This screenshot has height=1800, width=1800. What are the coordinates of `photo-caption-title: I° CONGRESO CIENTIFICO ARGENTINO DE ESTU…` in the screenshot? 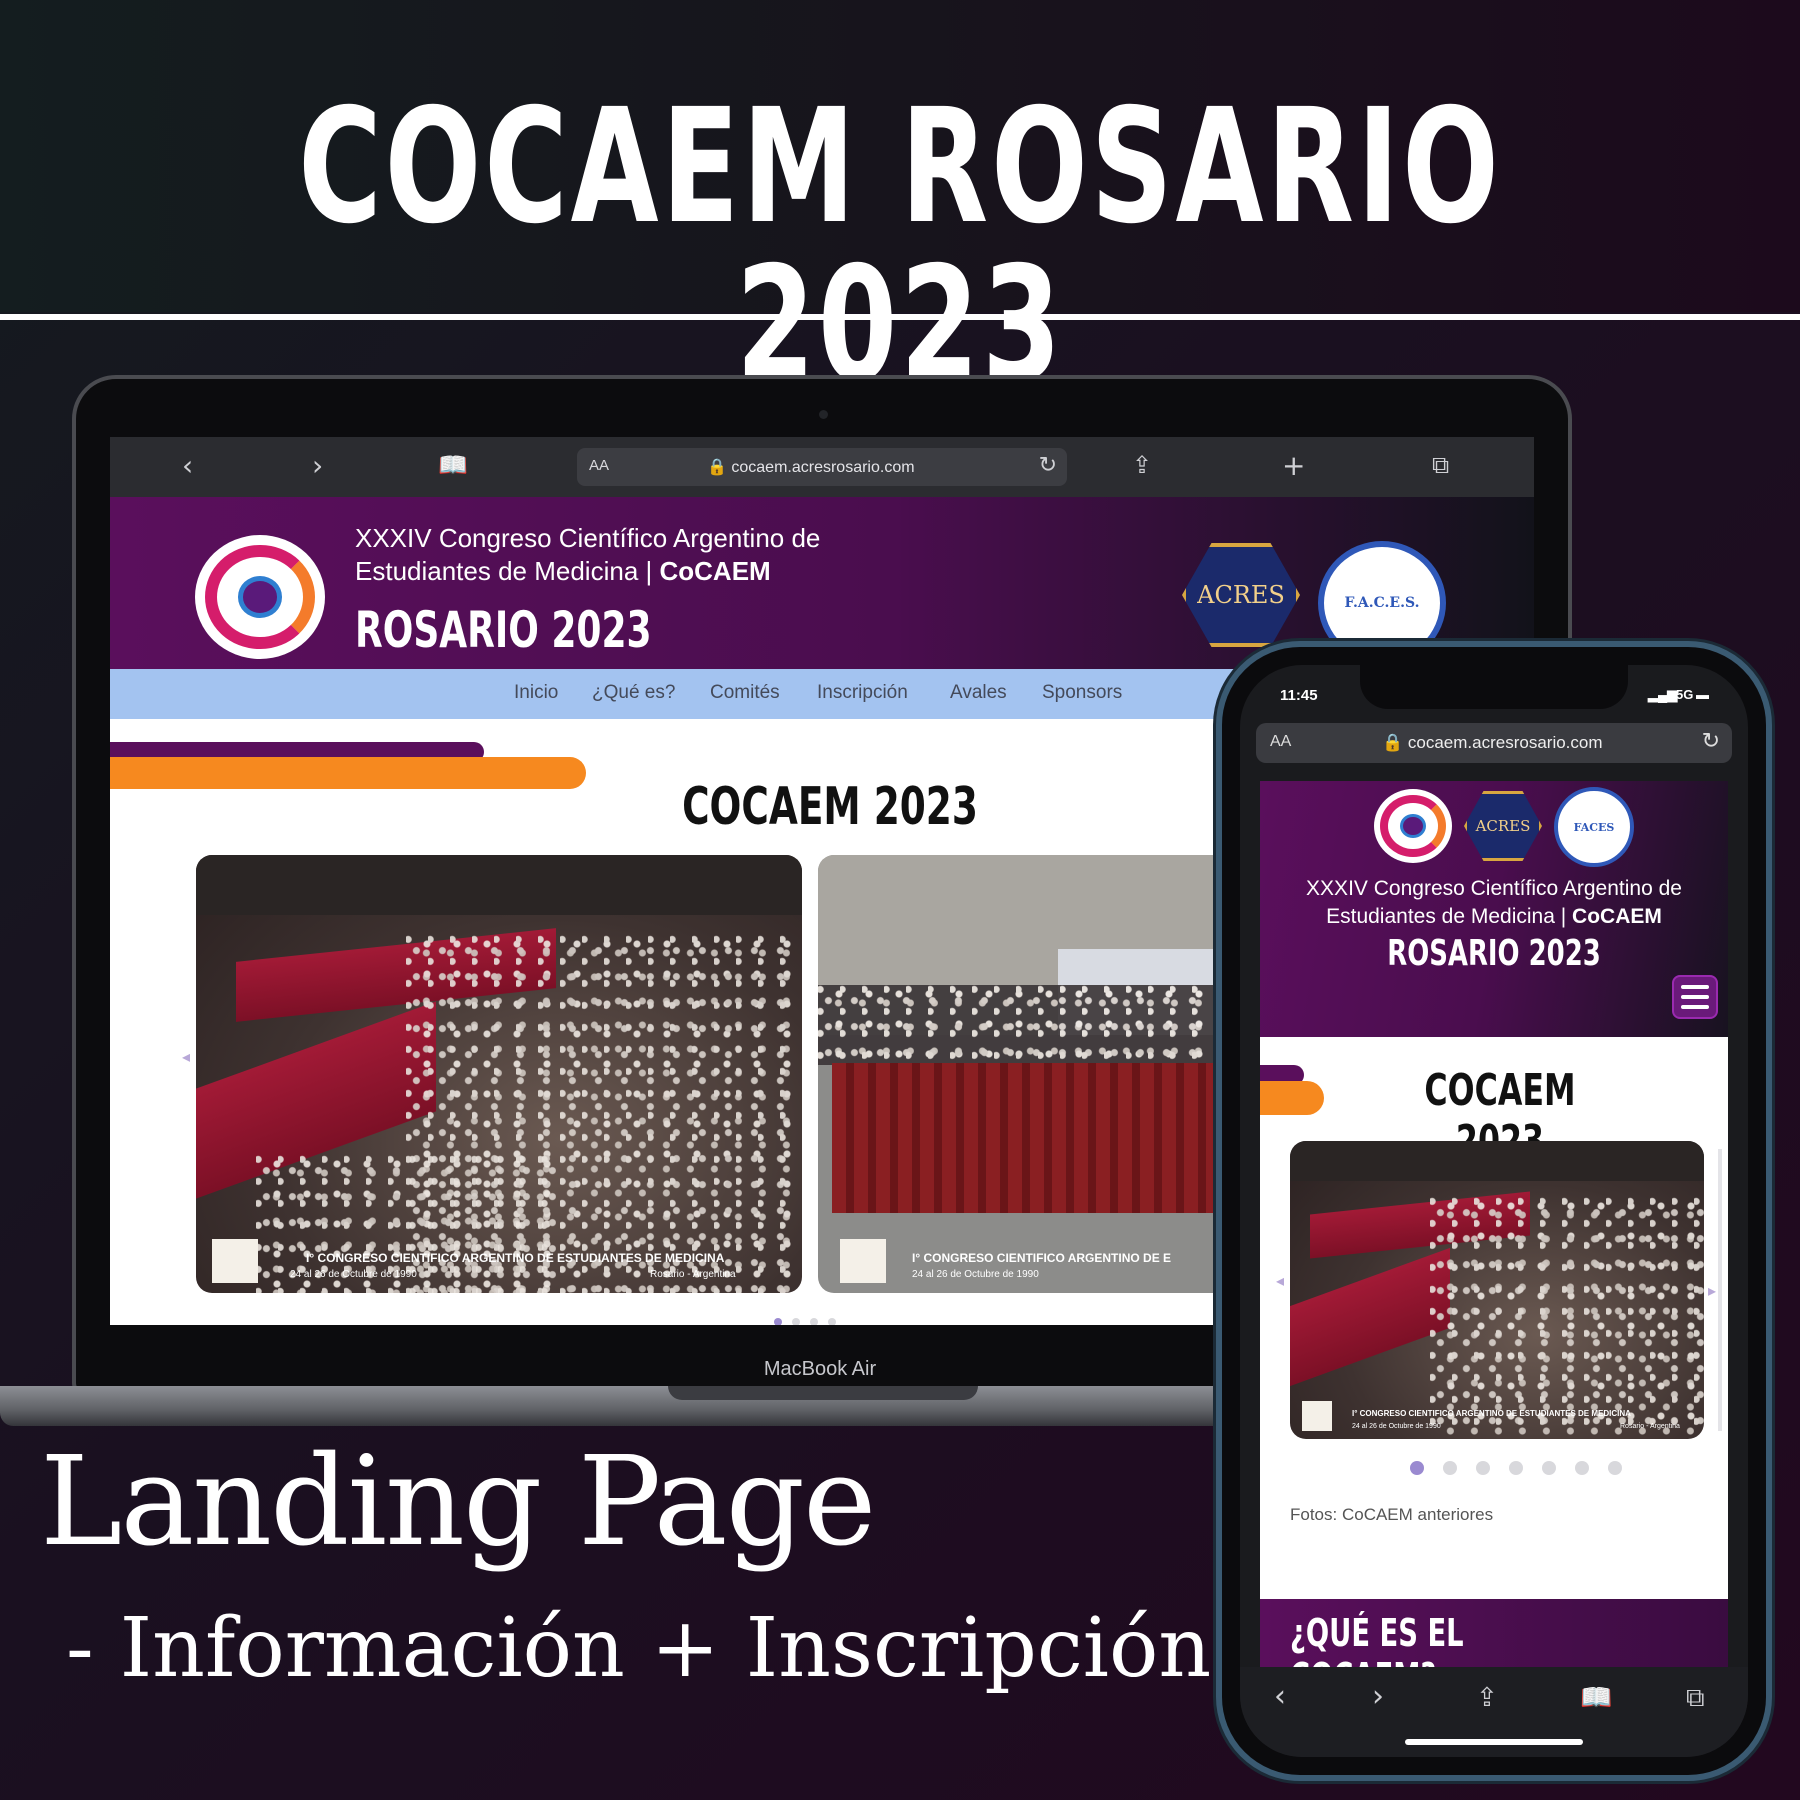 It's located at (1491, 1413).